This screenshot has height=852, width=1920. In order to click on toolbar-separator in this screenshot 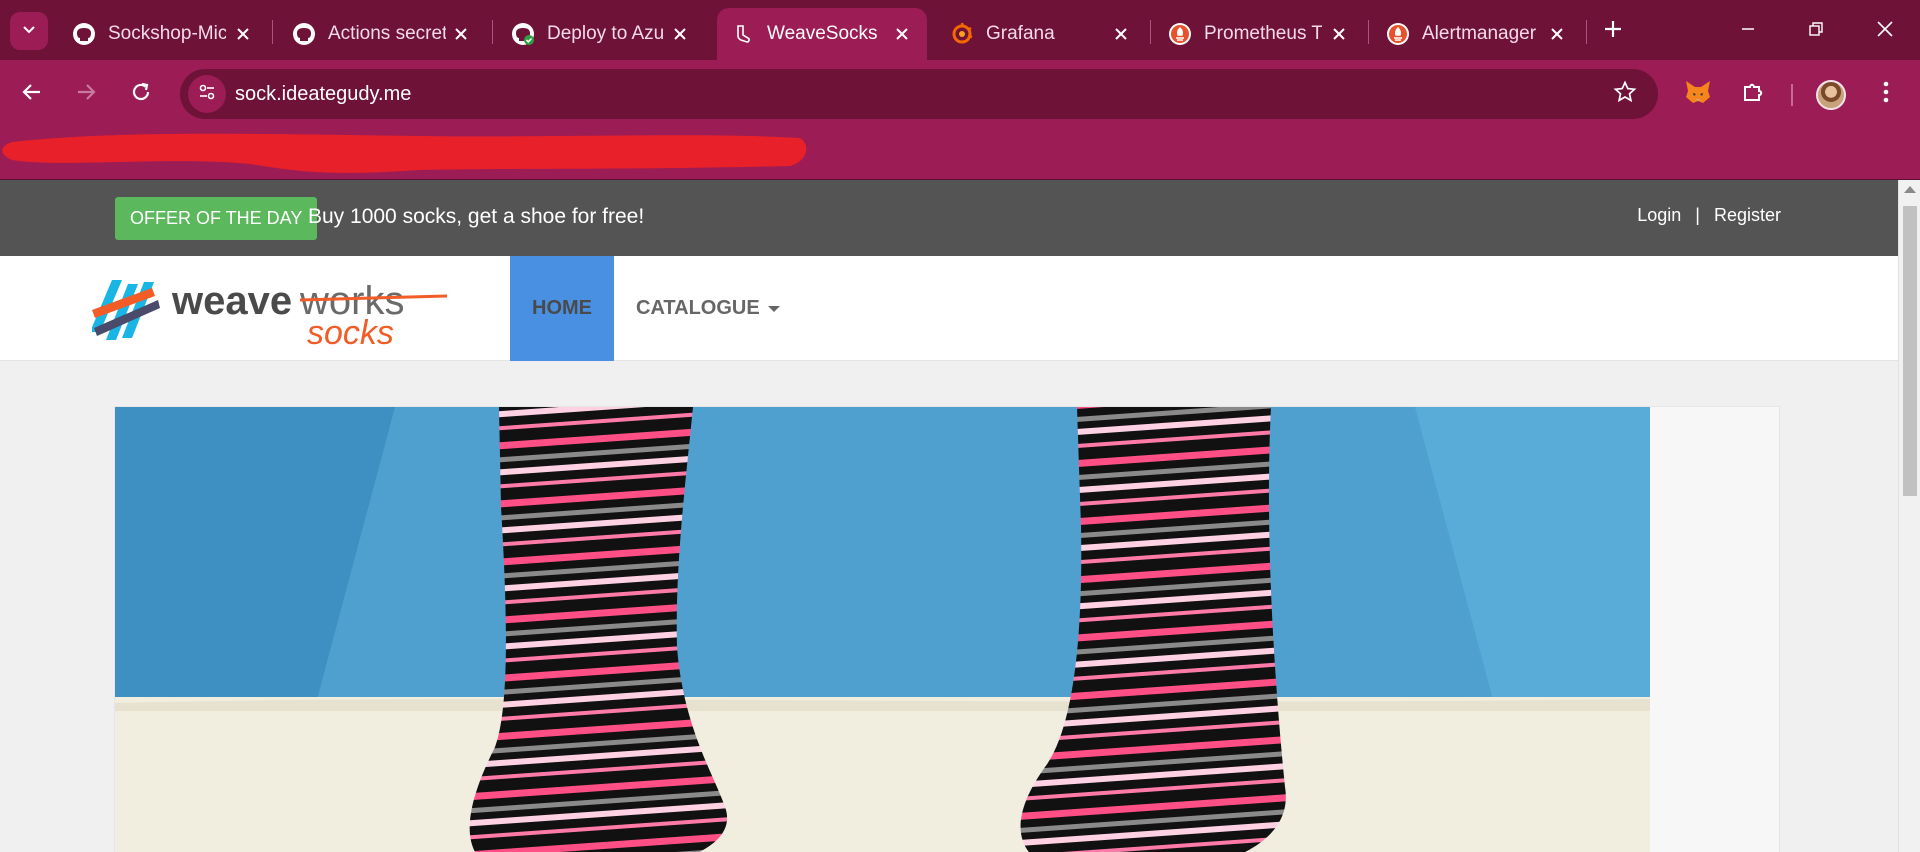, I will do `click(1792, 95)`.